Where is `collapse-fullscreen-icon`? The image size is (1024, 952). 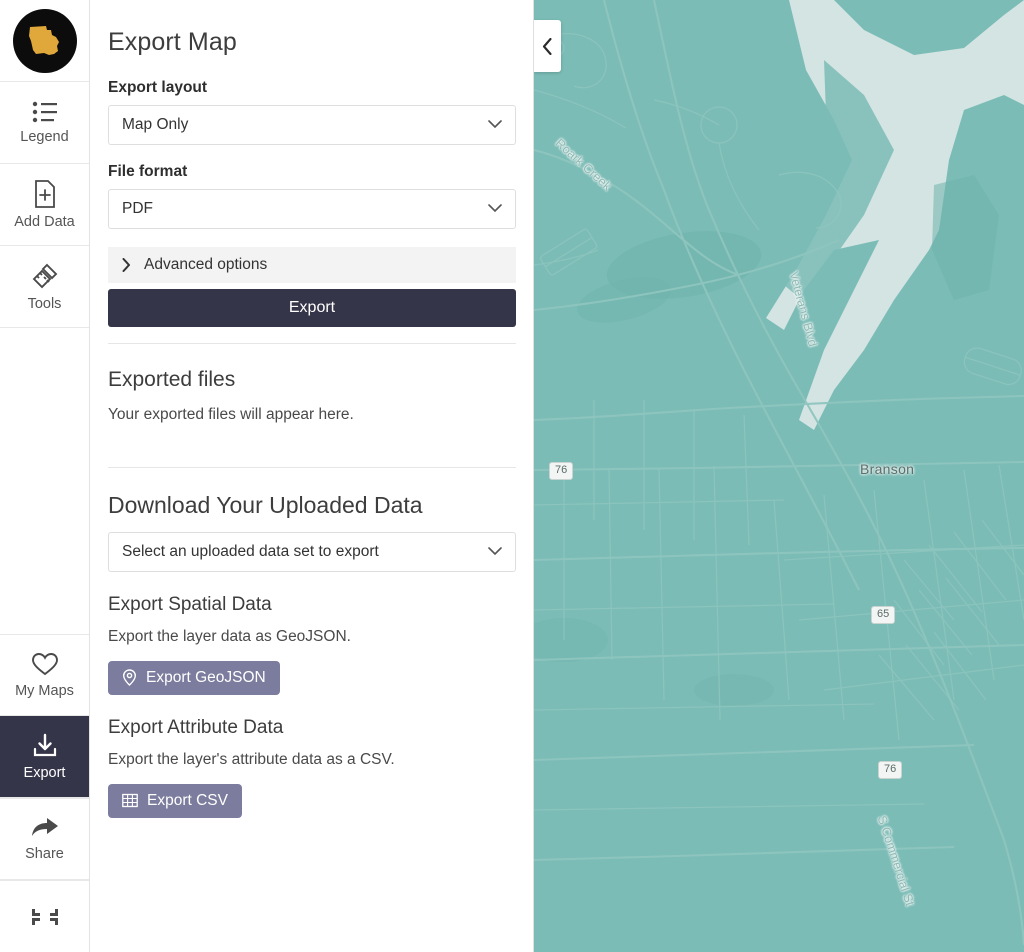 collapse-fullscreen-icon is located at coordinates (44, 916).